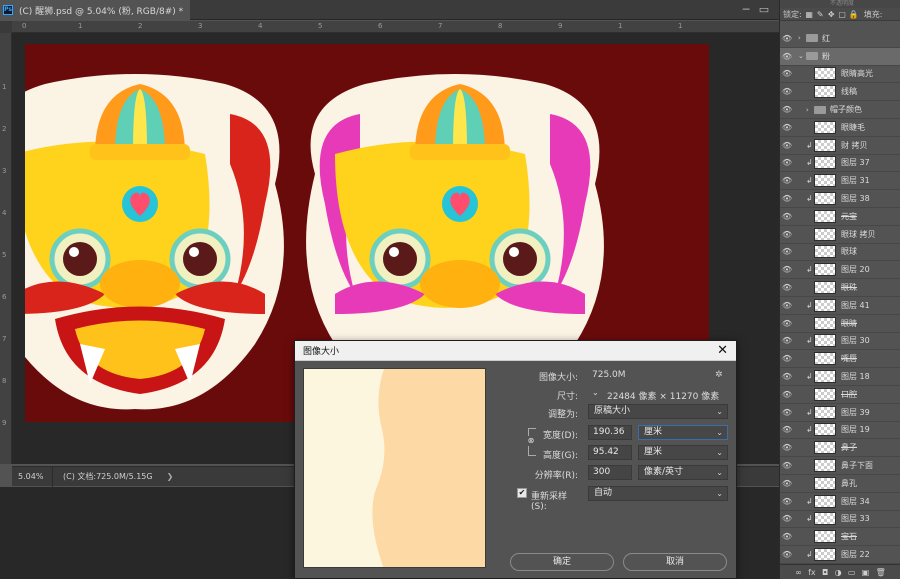 Image resolution: width=900 pixels, height=579 pixels. What do you see at coordinates (840, 181) in the screenshot?
I see `layer-row: 👁 ↲ 图层 31` at bounding box center [840, 181].